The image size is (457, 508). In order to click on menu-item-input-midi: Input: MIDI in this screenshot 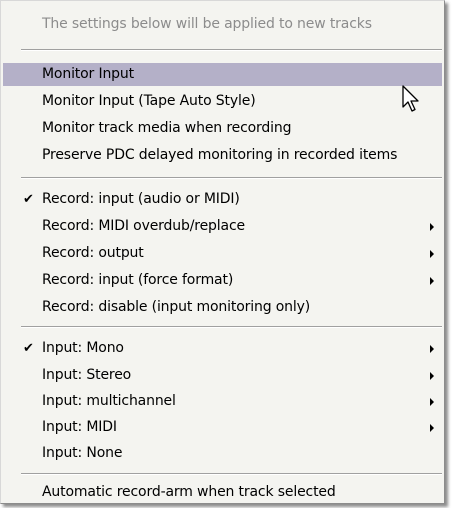, I will do `click(221, 427)`.